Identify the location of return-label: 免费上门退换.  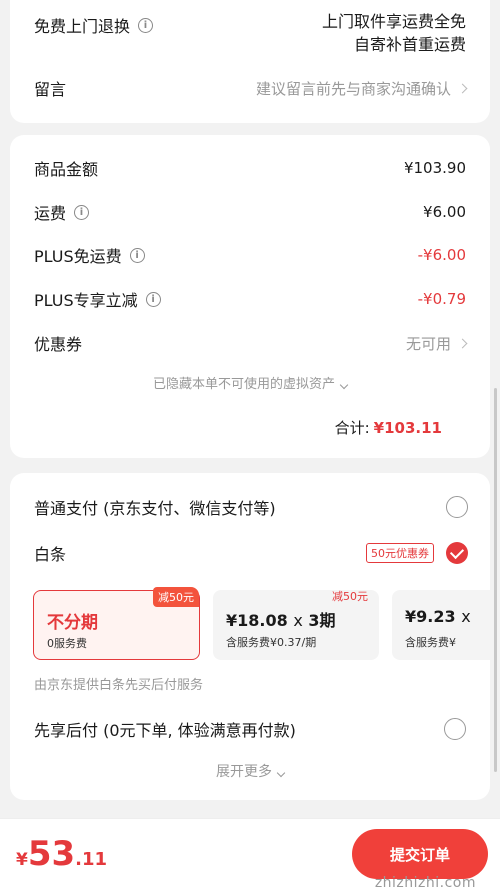
(82, 26).